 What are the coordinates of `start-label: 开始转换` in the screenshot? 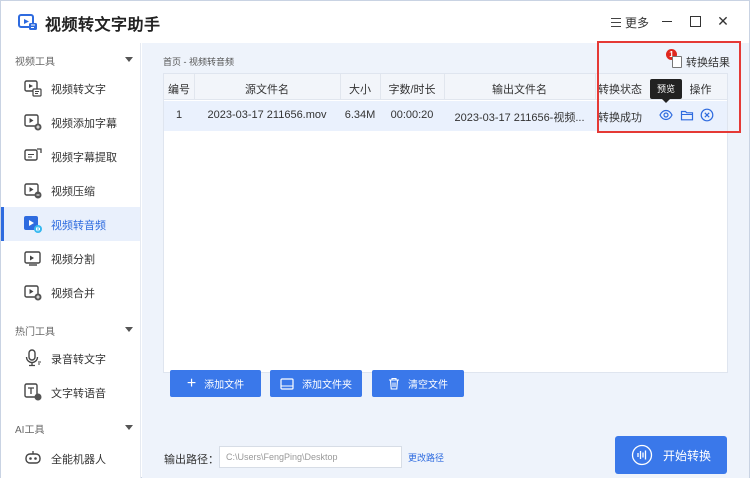 It's located at (686, 455).